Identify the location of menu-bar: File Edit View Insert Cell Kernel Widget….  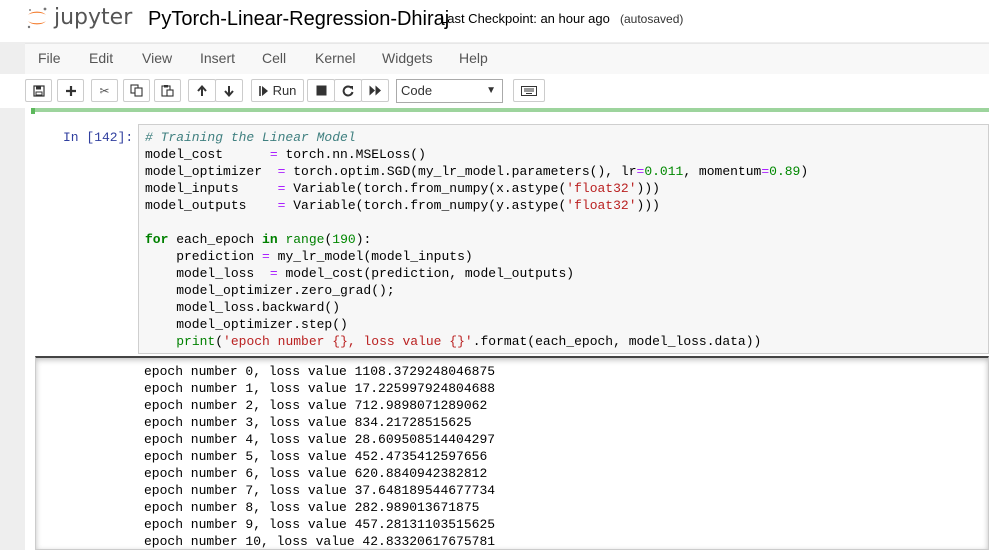
(507, 59).